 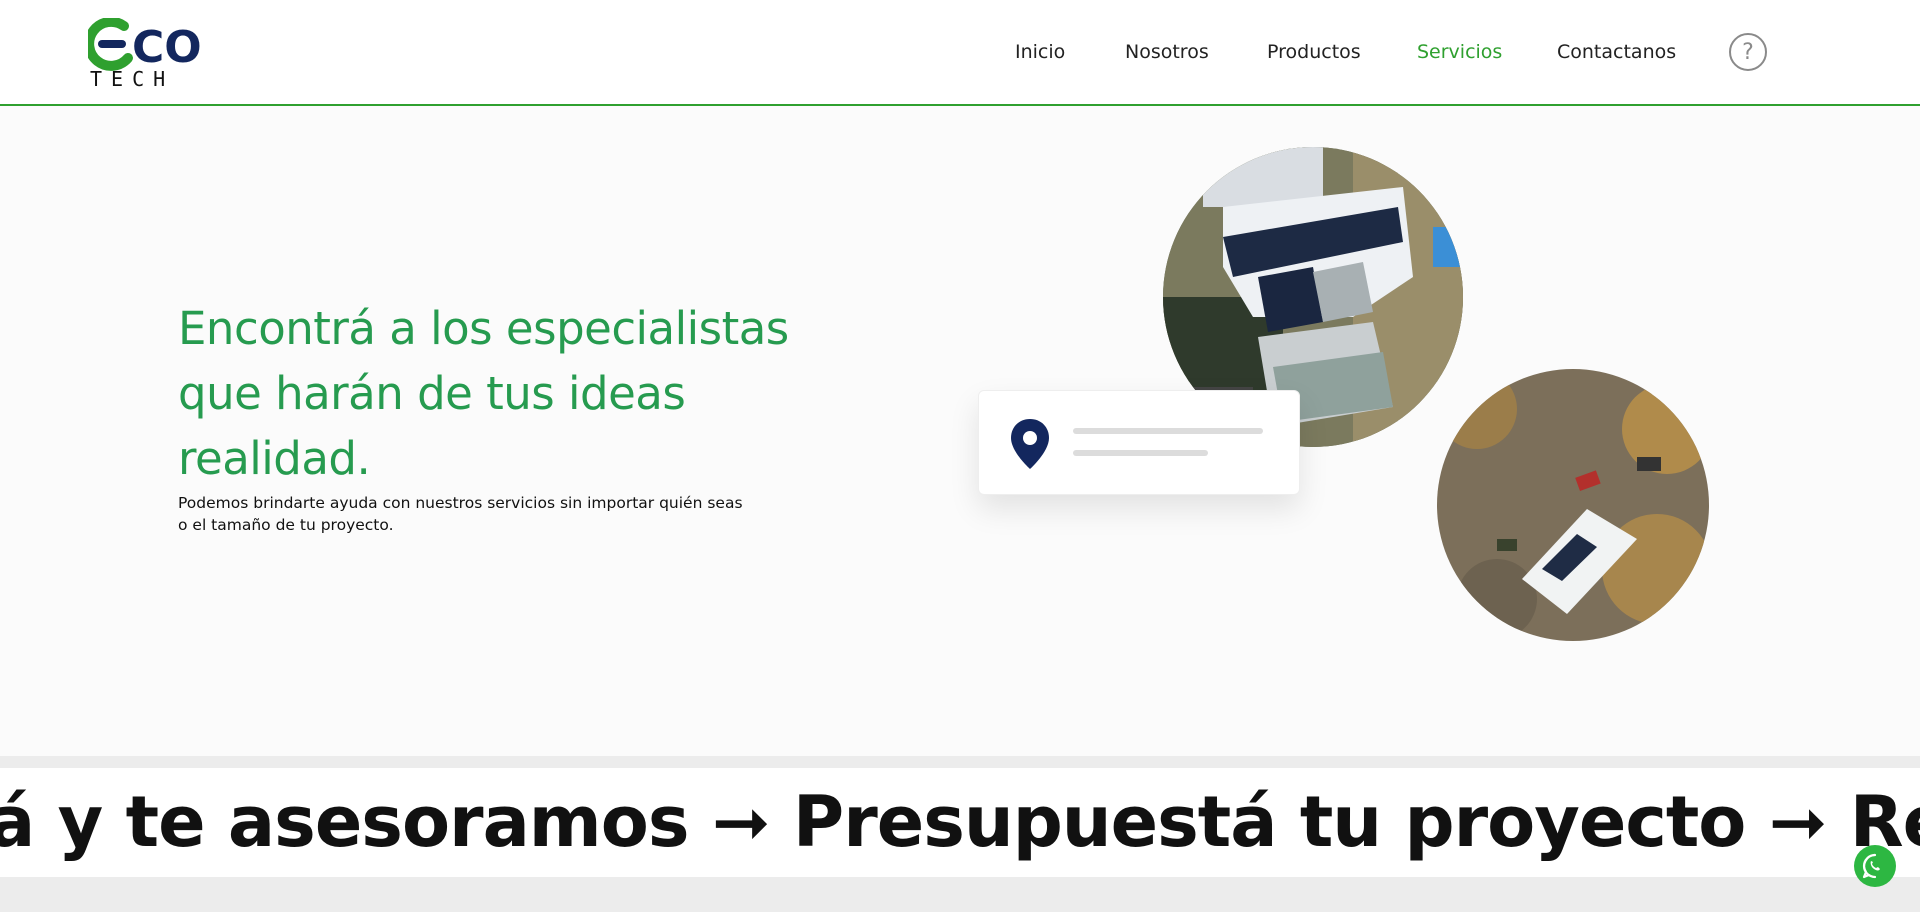 I want to click on ecotech-logo: CO TECH, so click(x=155, y=53).